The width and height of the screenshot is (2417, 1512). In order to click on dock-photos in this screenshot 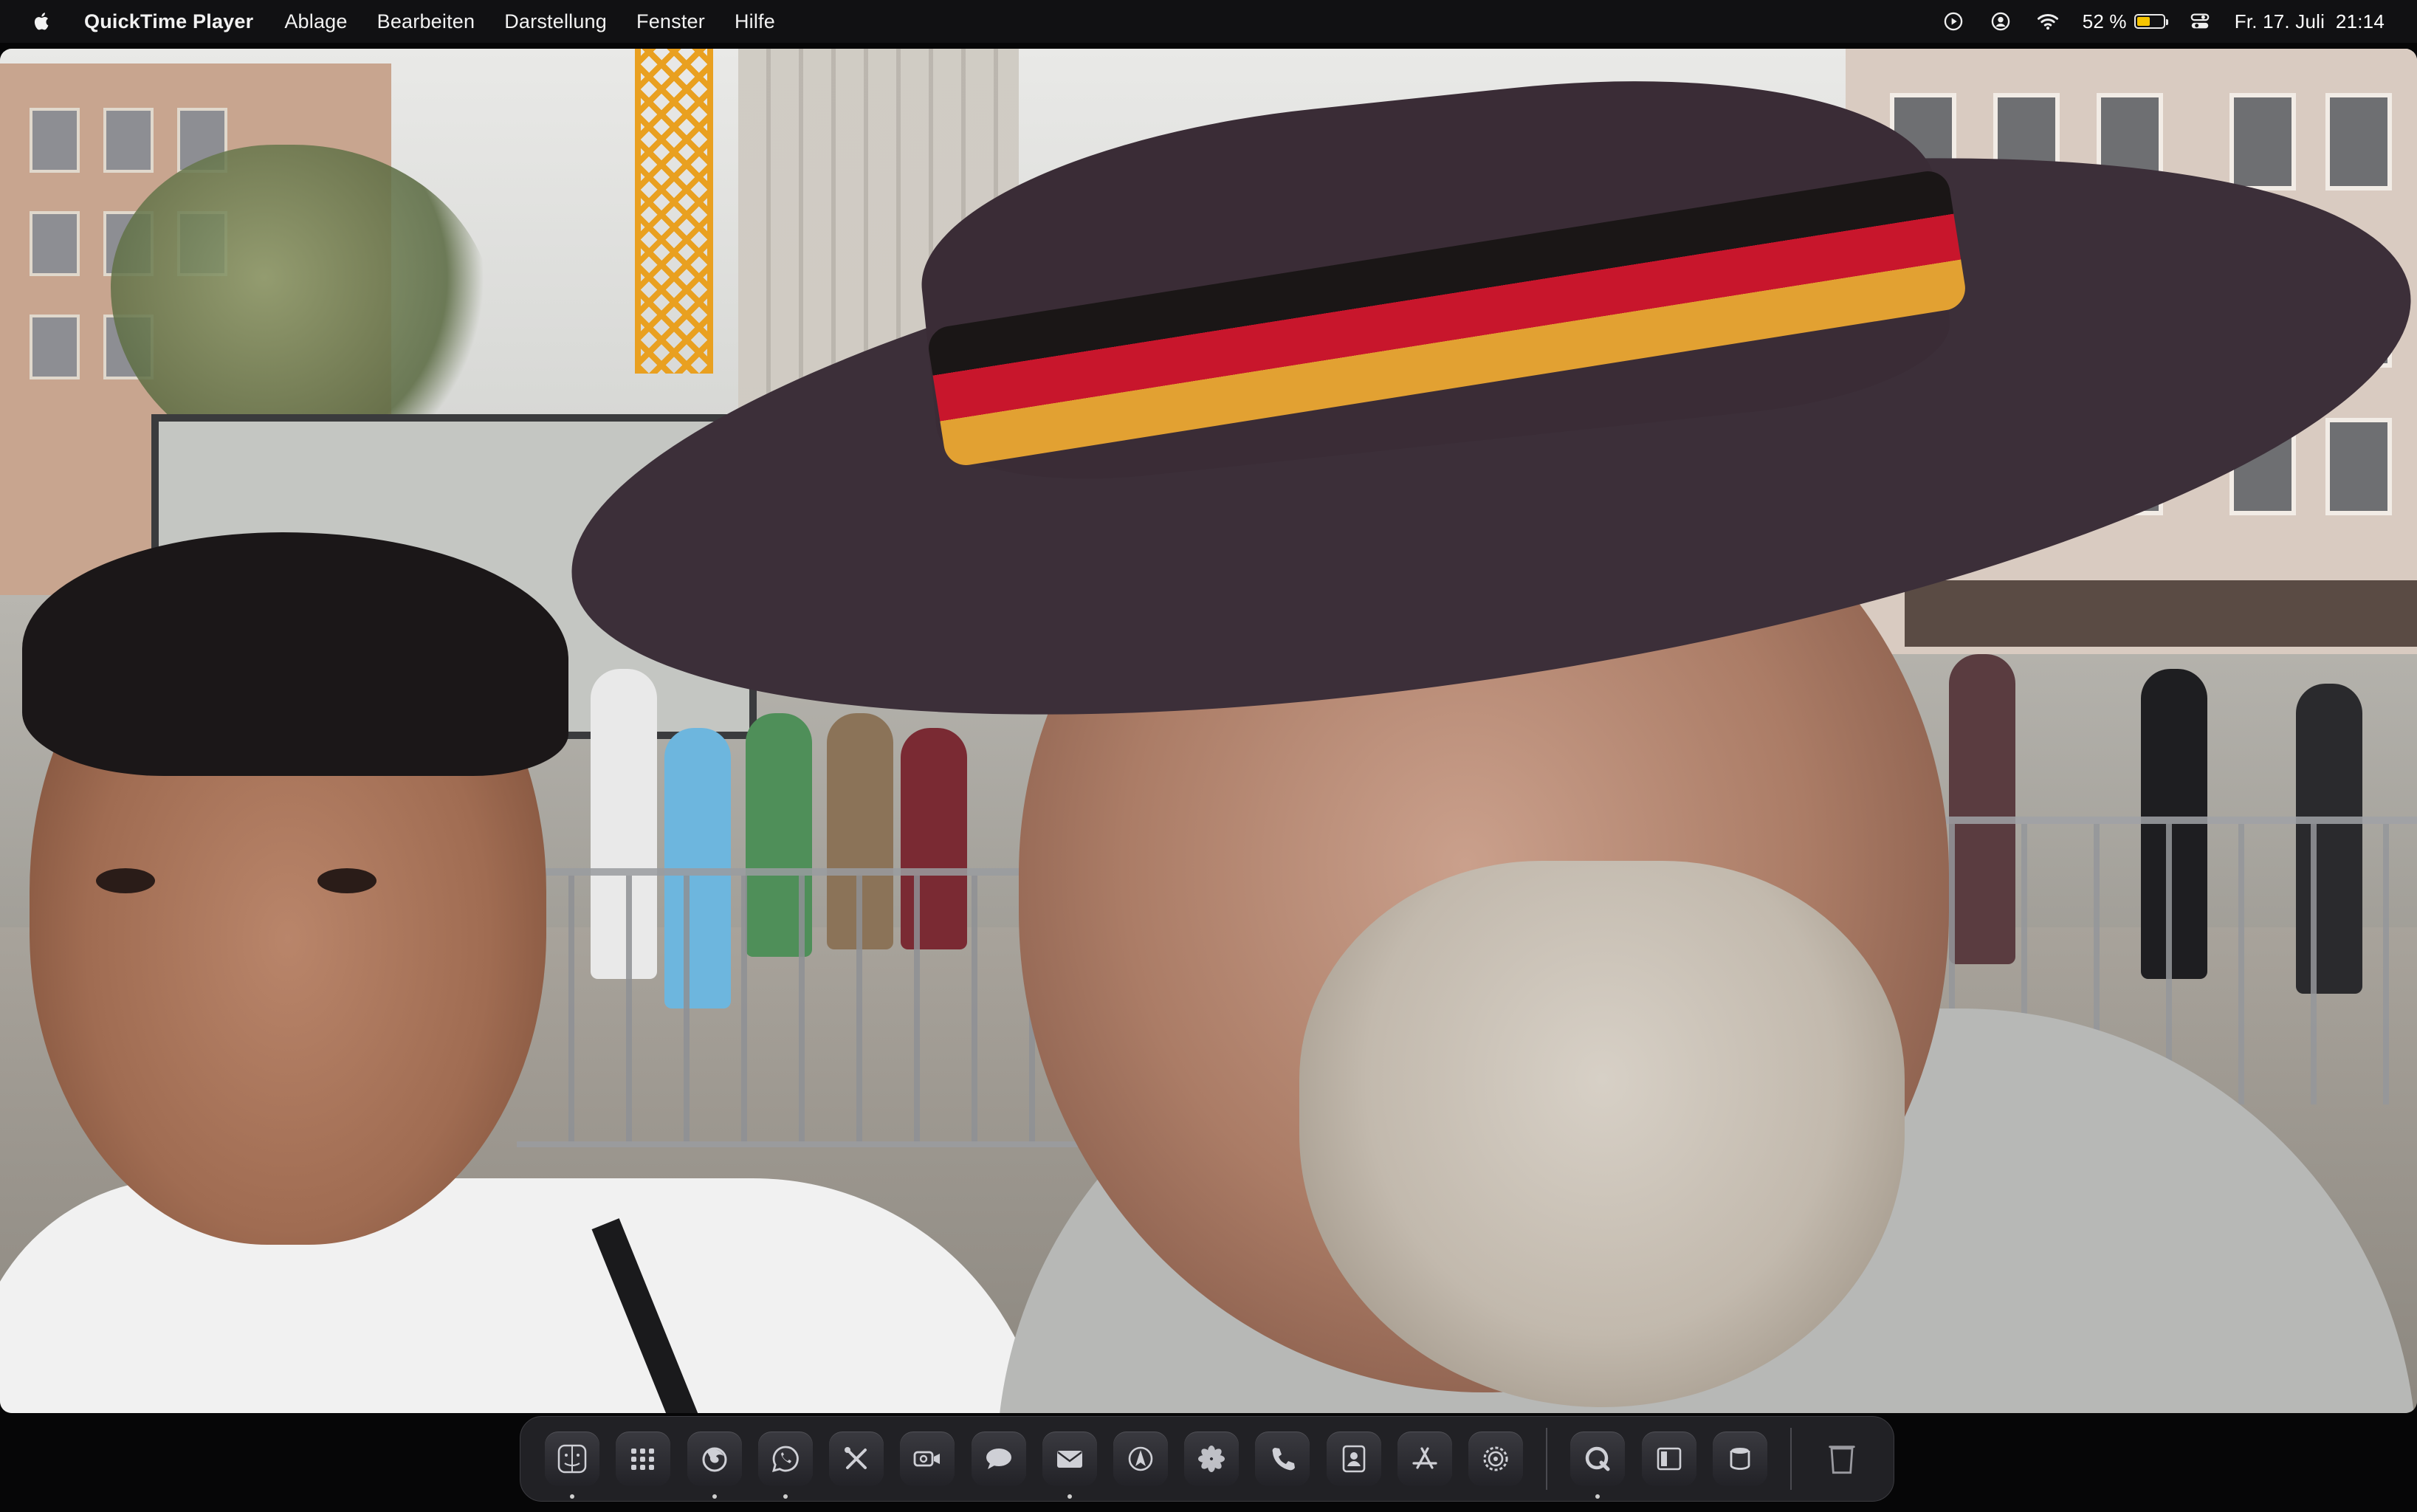, I will do `click(1211, 1458)`.